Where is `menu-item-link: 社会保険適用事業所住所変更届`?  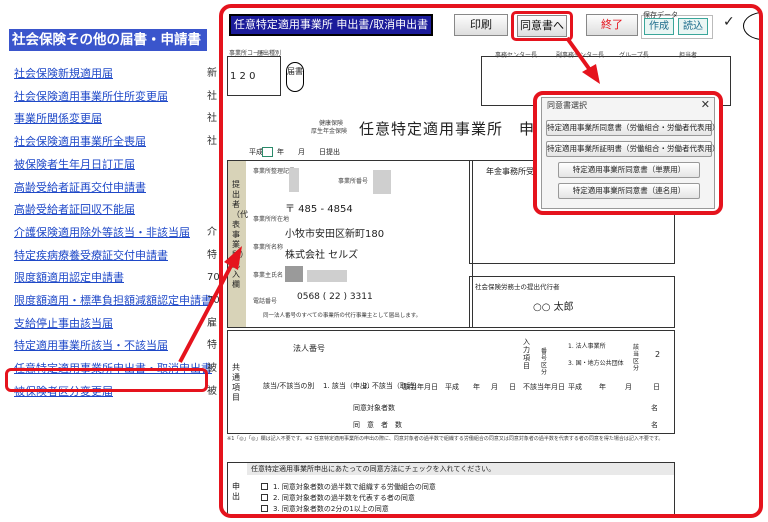
menu-item-link: 社会保険適用事業所住所変更届 is located at coordinates (91, 97).